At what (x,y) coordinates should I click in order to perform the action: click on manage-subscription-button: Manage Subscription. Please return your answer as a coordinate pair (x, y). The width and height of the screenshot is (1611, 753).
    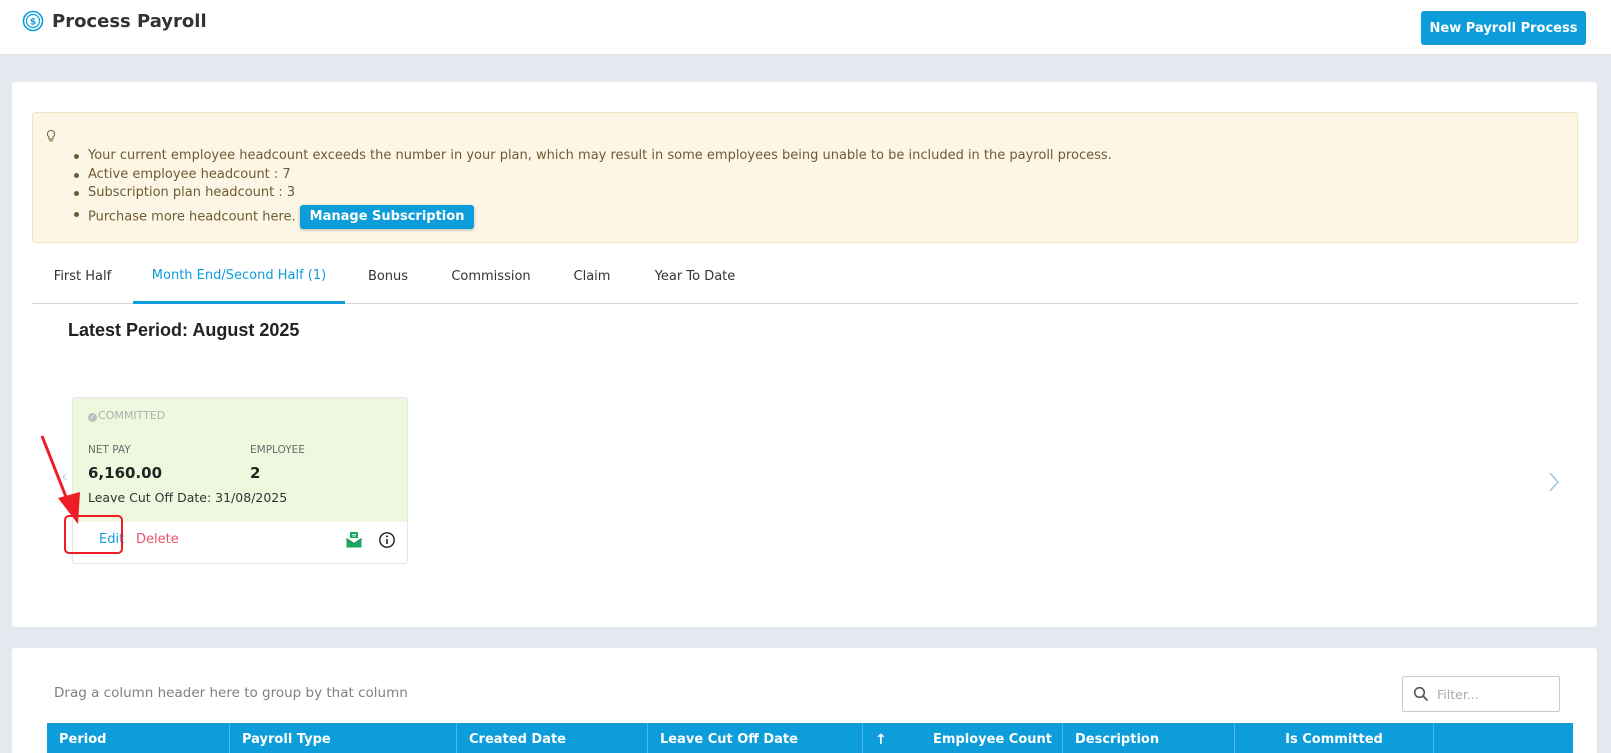
    Looking at the image, I should click on (387, 216).